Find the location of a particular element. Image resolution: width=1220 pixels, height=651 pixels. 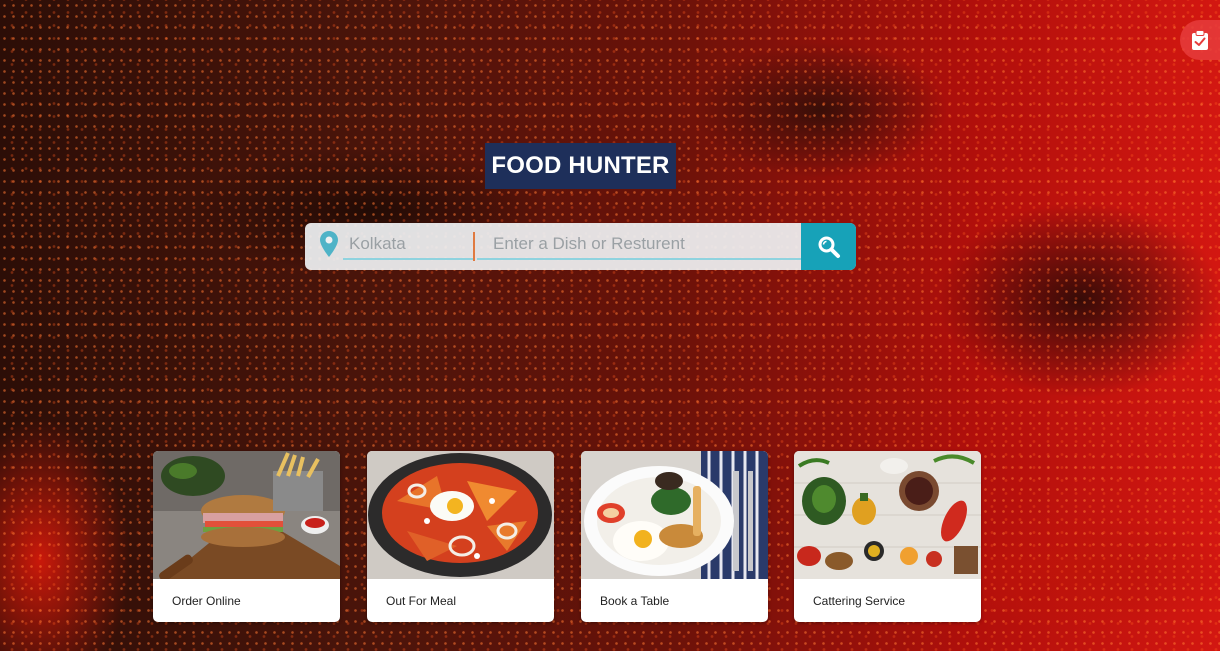

dish-search-input is located at coordinates (639, 245).